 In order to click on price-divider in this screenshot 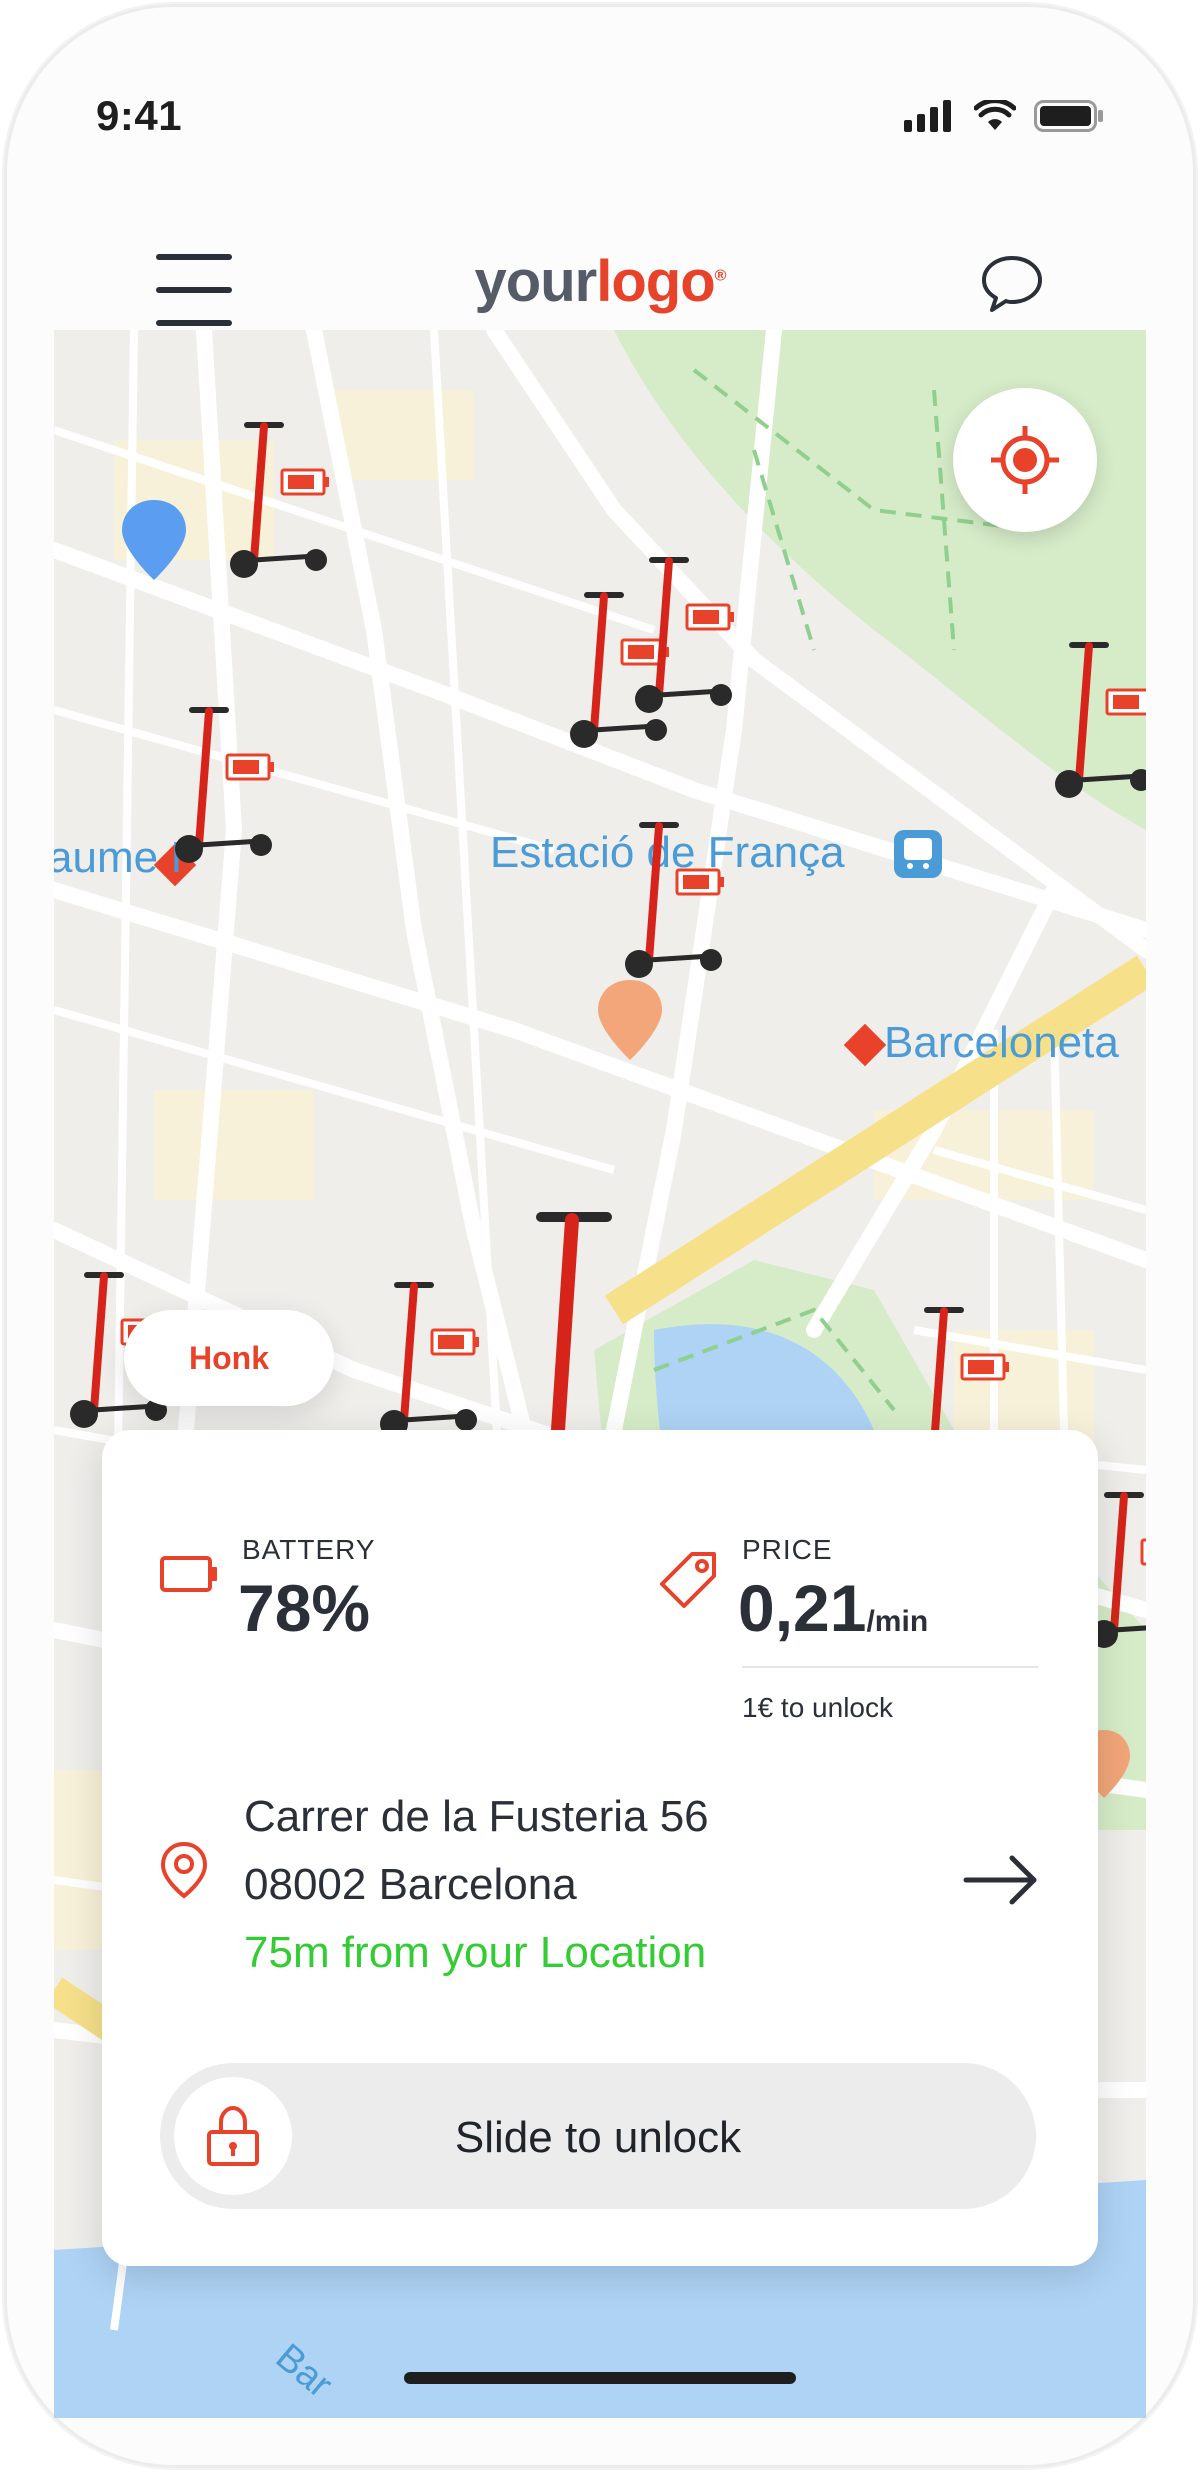, I will do `click(890, 1667)`.